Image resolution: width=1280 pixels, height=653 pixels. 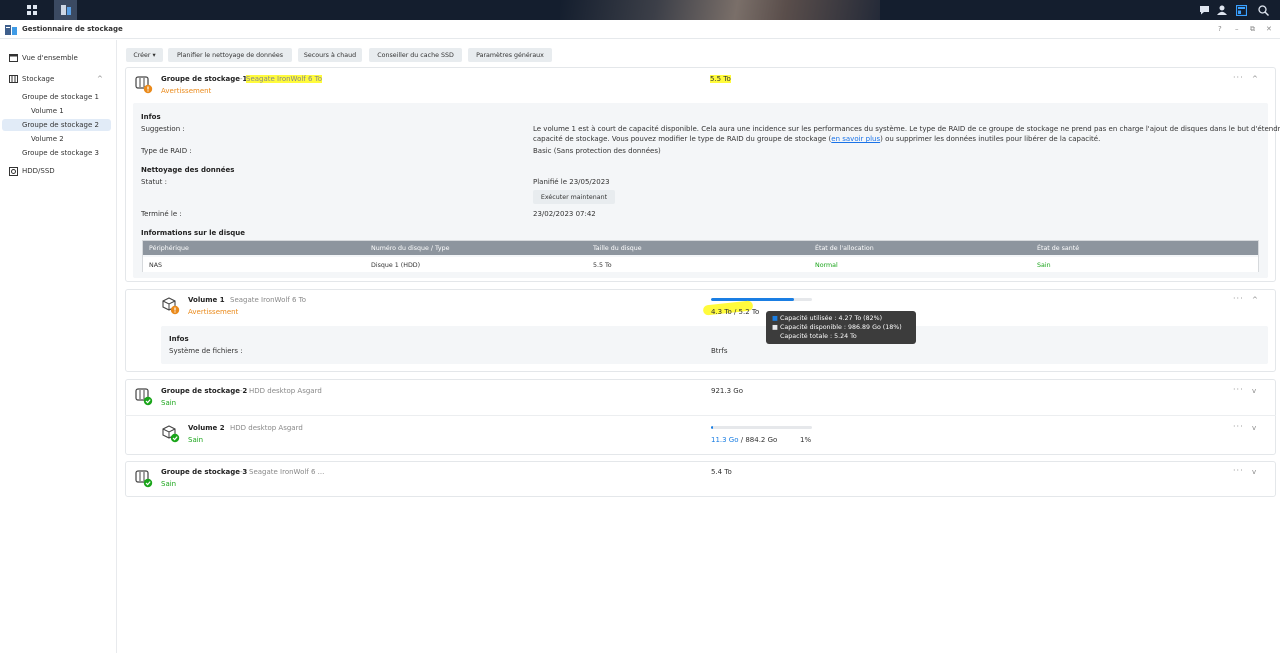 What do you see at coordinates (761, 427) in the screenshot?
I see `volume-2-usage-bar` at bounding box center [761, 427].